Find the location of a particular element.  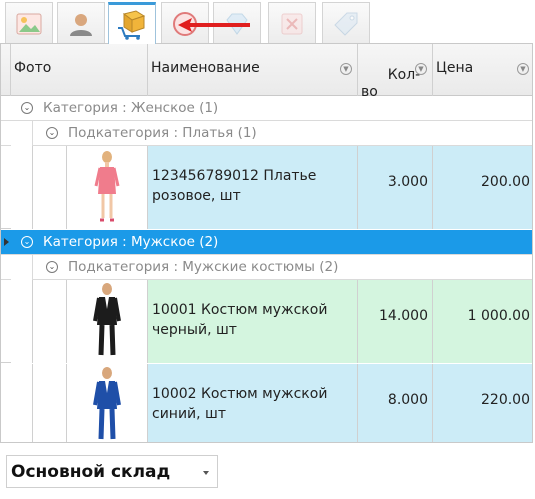

blue-suit-image is located at coordinates (107, 402).